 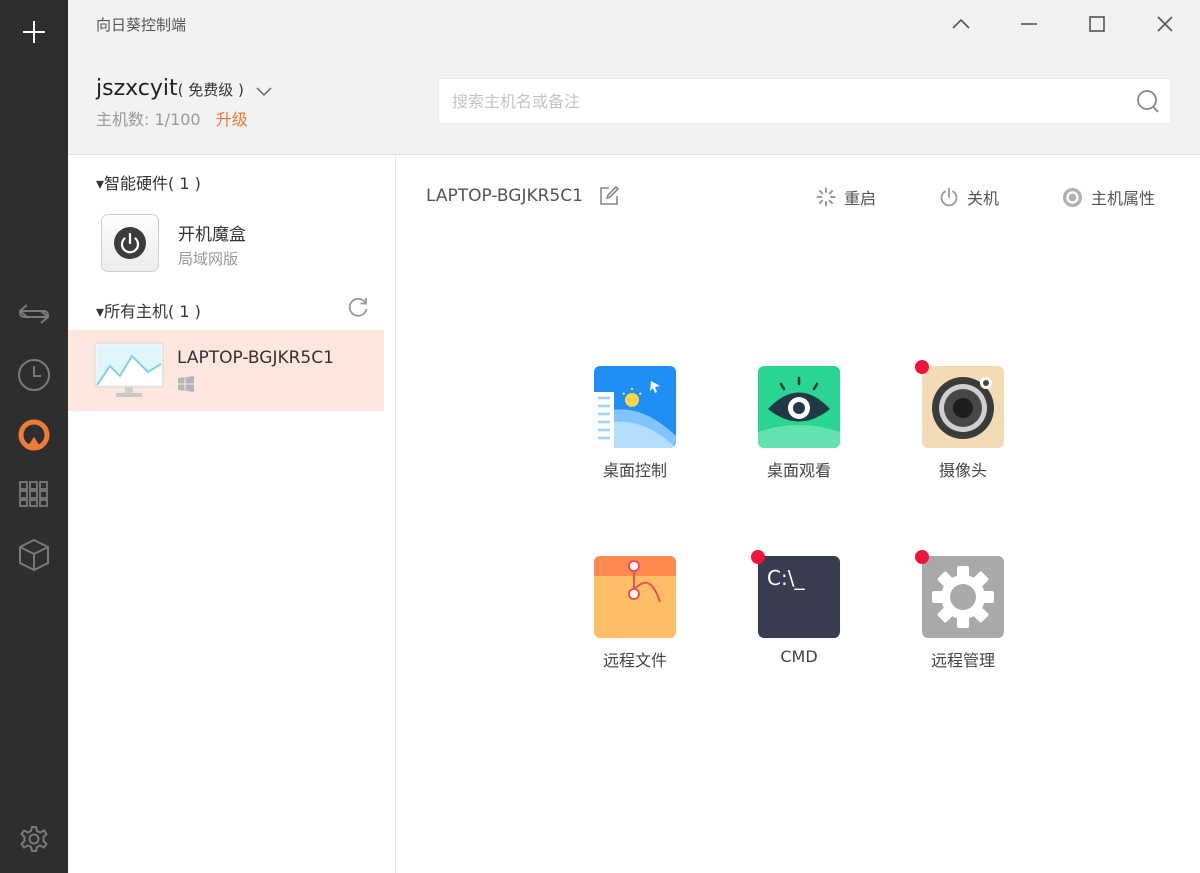 What do you see at coordinates (963, 597) in the screenshot?
I see `manage-gear-icon` at bounding box center [963, 597].